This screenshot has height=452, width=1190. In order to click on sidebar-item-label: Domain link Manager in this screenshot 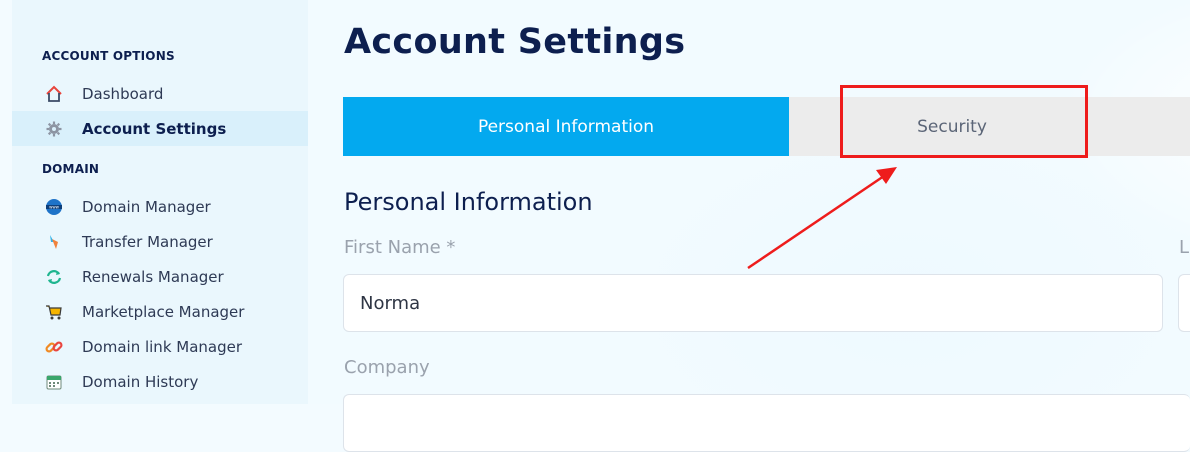, I will do `click(162, 346)`.